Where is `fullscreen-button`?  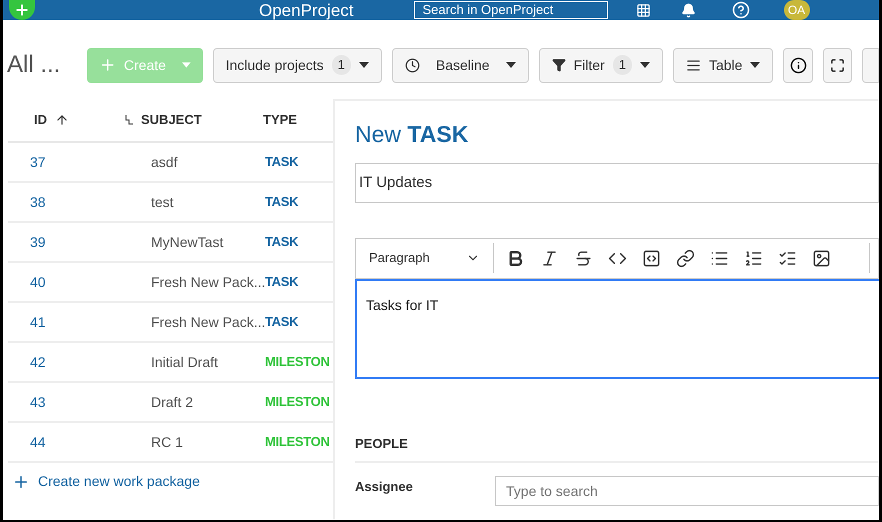 fullscreen-button is located at coordinates (837, 65).